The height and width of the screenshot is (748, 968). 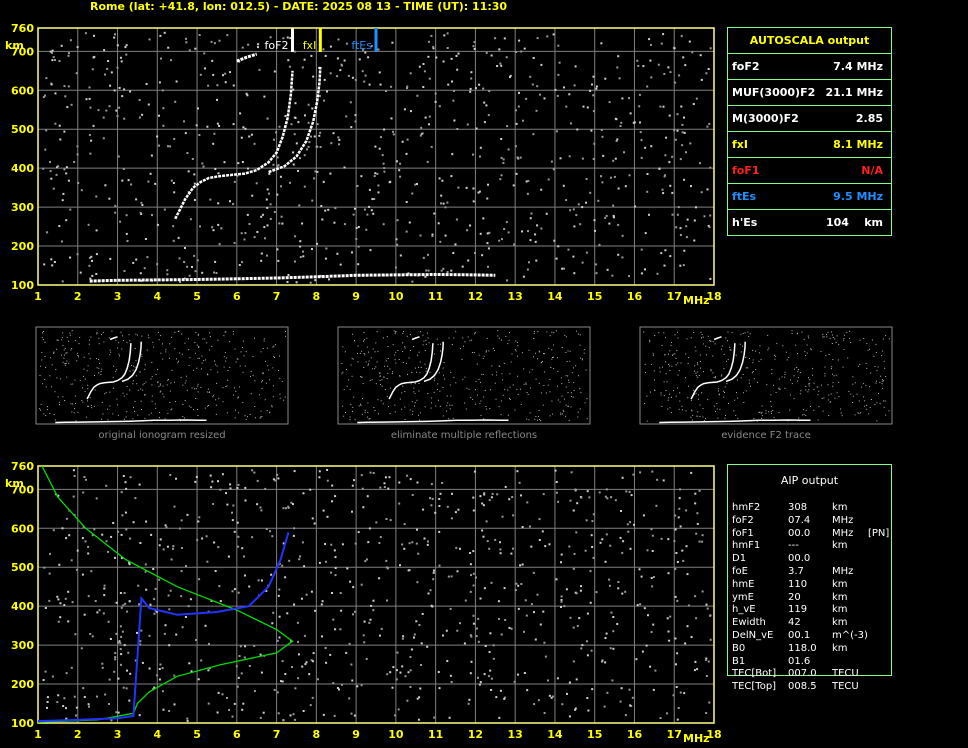 I want to click on aip-value: 42, so click(x=794, y=623).